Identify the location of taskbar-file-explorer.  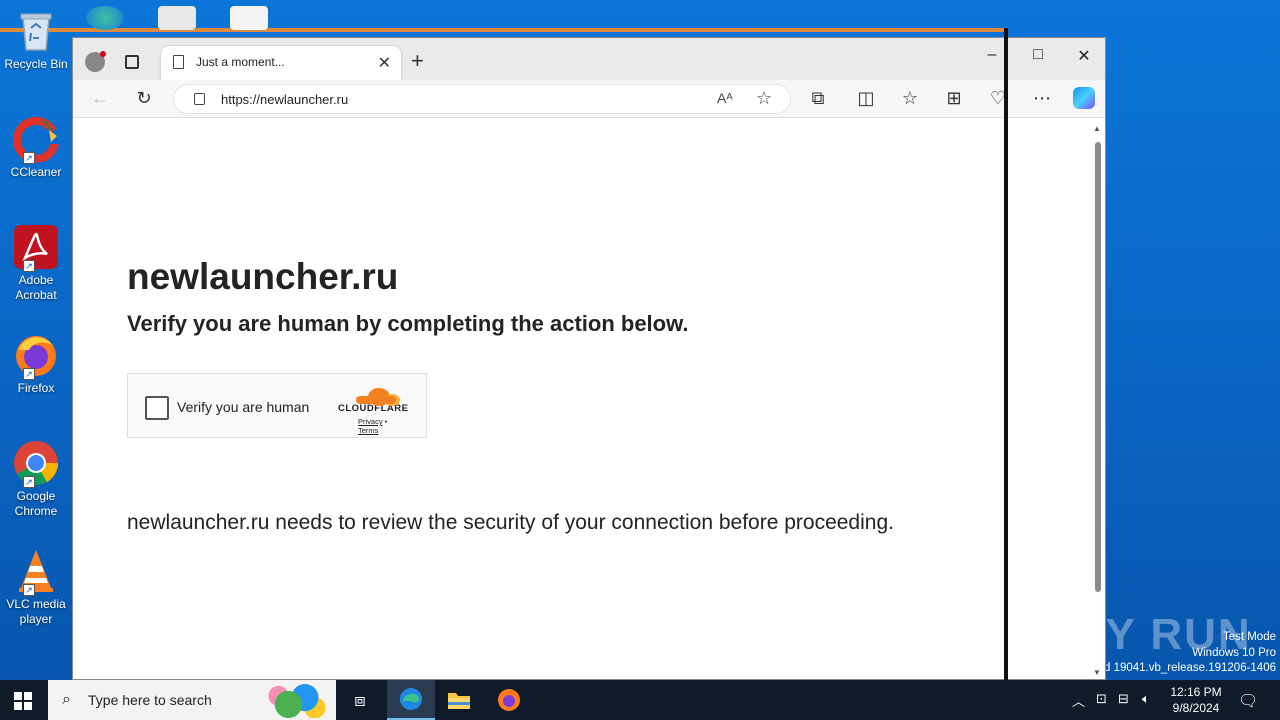
(459, 700).